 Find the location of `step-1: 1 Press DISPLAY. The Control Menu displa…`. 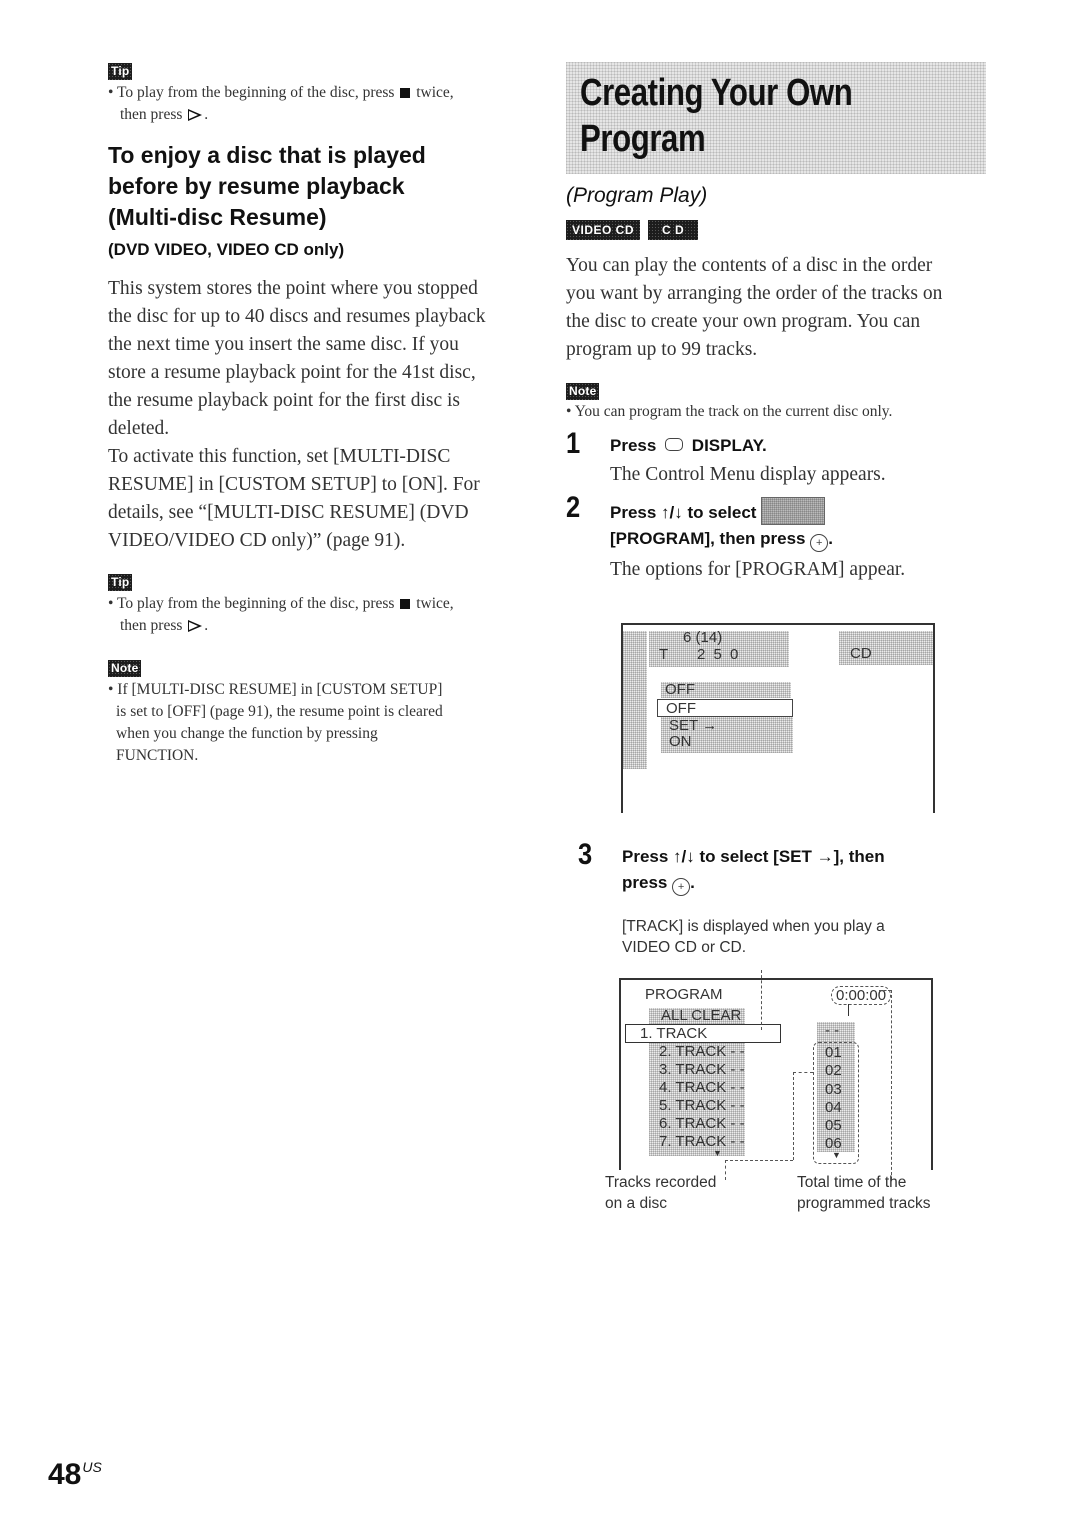

step-1: 1 Press DISPLAY. The Control Menu displa… is located at coordinates (781, 458).